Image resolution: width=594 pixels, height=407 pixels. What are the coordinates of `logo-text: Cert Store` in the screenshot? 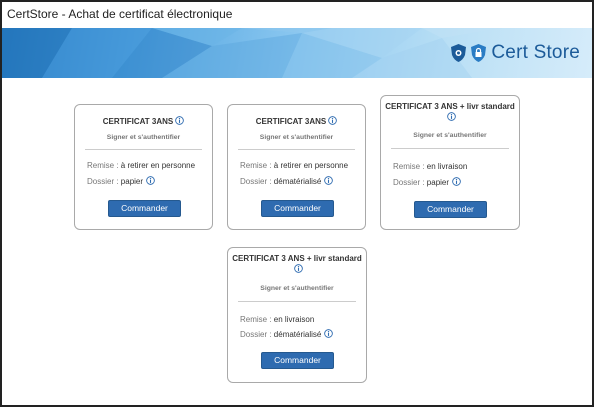 It's located at (535, 53).